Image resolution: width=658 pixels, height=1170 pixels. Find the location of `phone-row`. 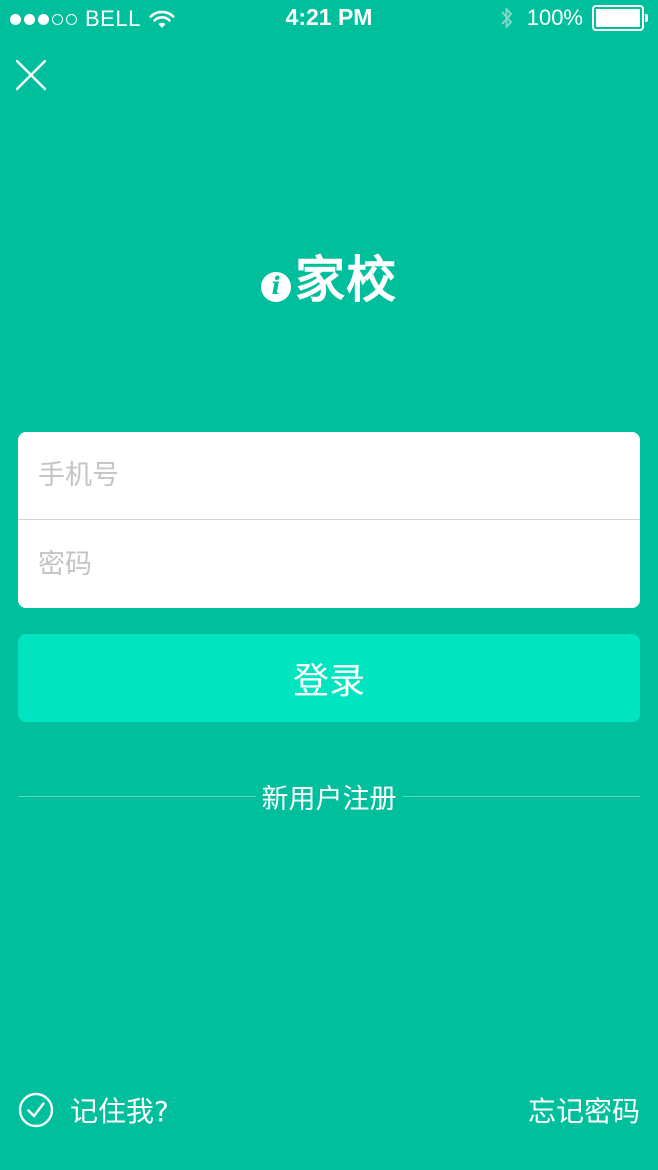

phone-row is located at coordinates (329, 475).